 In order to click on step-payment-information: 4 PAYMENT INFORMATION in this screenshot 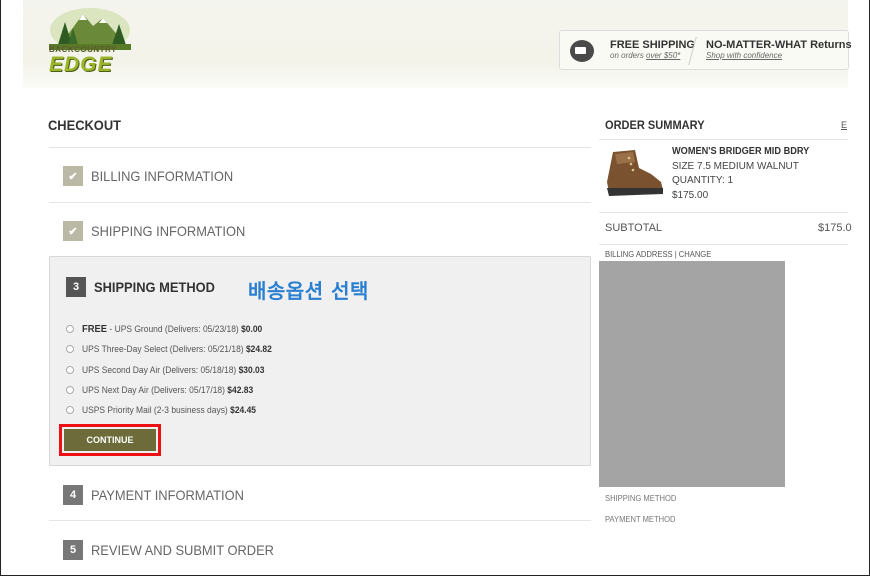, I will do `click(160, 495)`.